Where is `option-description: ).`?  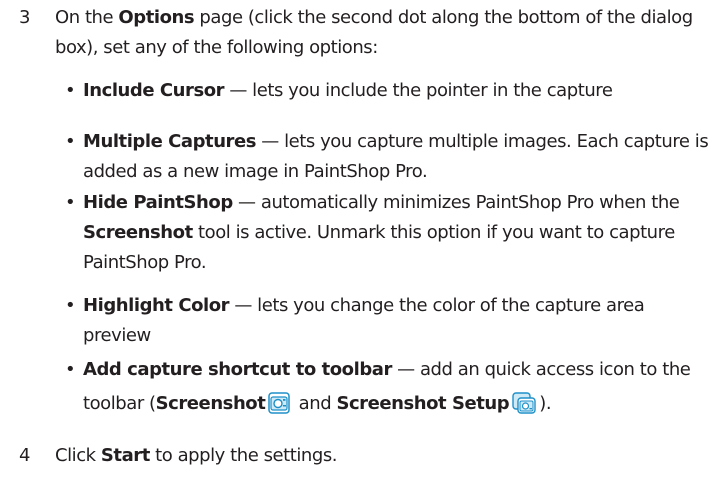
option-description: ). is located at coordinates (545, 403).